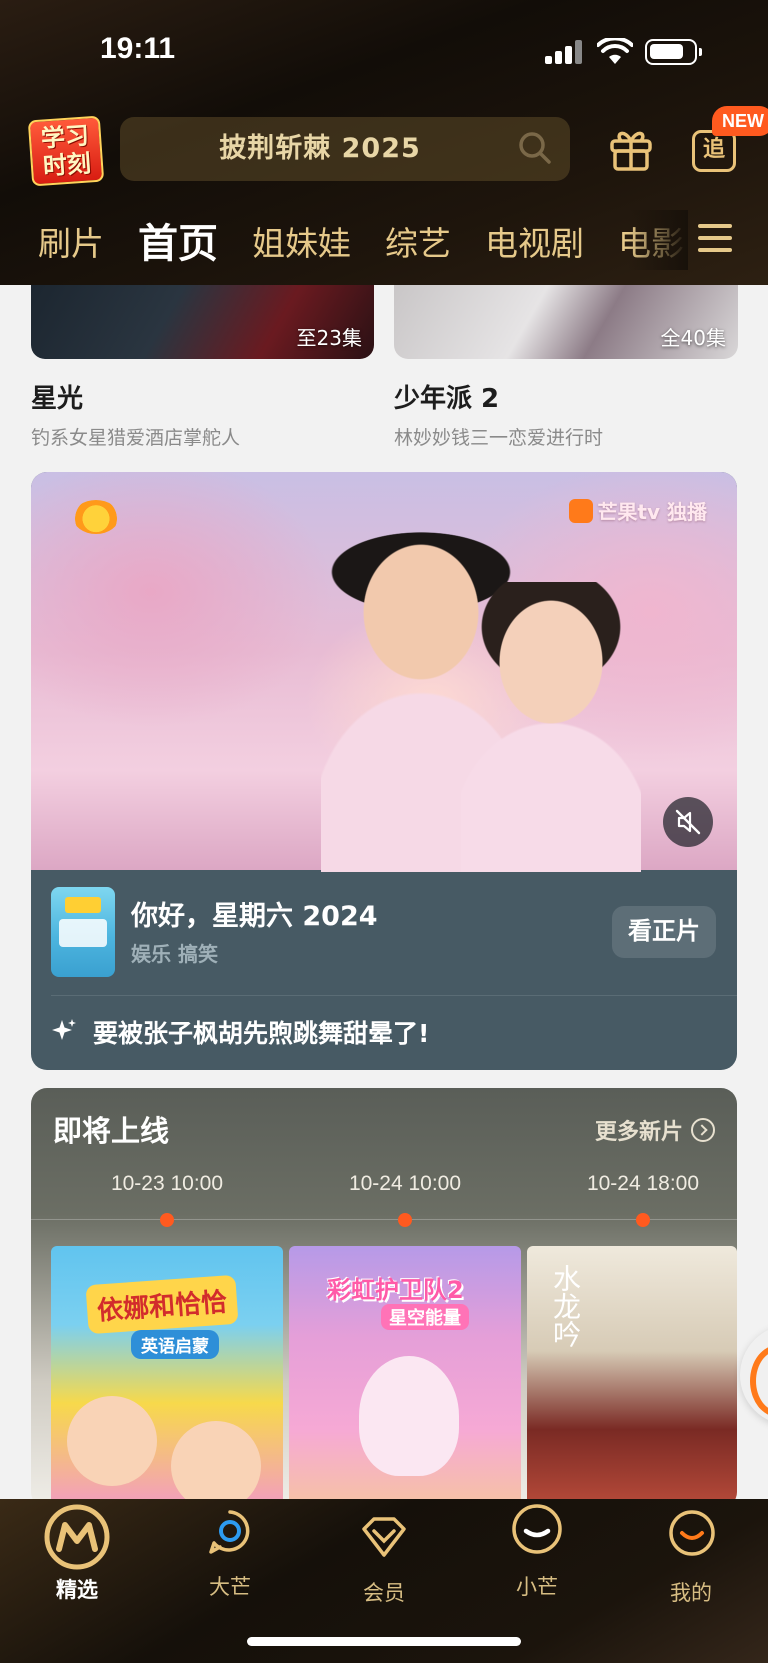 The image size is (768, 1663). What do you see at coordinates (693, 338) in the screenshot?
I see `episode-count: 全40集` at bounding box center [693, 338].